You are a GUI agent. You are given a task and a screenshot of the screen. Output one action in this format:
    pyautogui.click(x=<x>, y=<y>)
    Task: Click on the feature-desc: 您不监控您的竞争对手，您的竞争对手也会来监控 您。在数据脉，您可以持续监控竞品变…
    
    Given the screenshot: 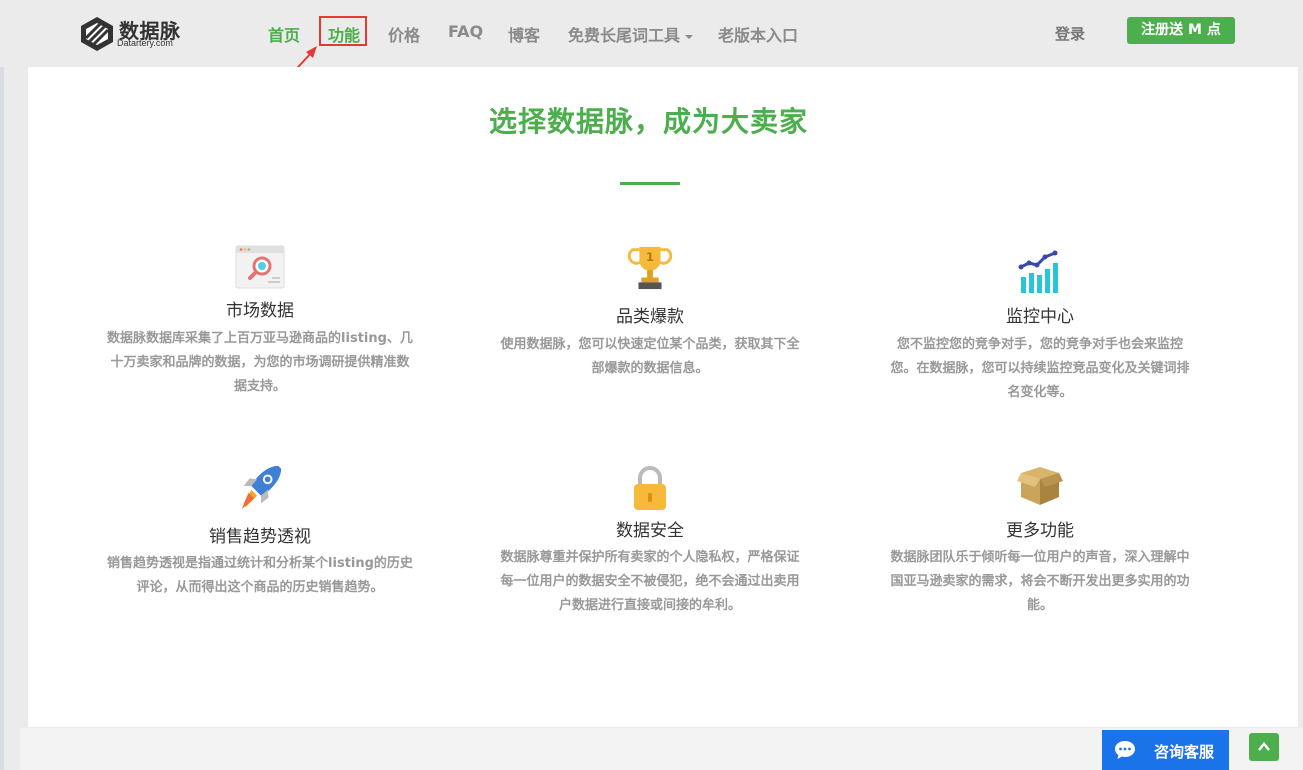 What is the action you would take?
    pyautogui.click(x=1040, y=369)
    